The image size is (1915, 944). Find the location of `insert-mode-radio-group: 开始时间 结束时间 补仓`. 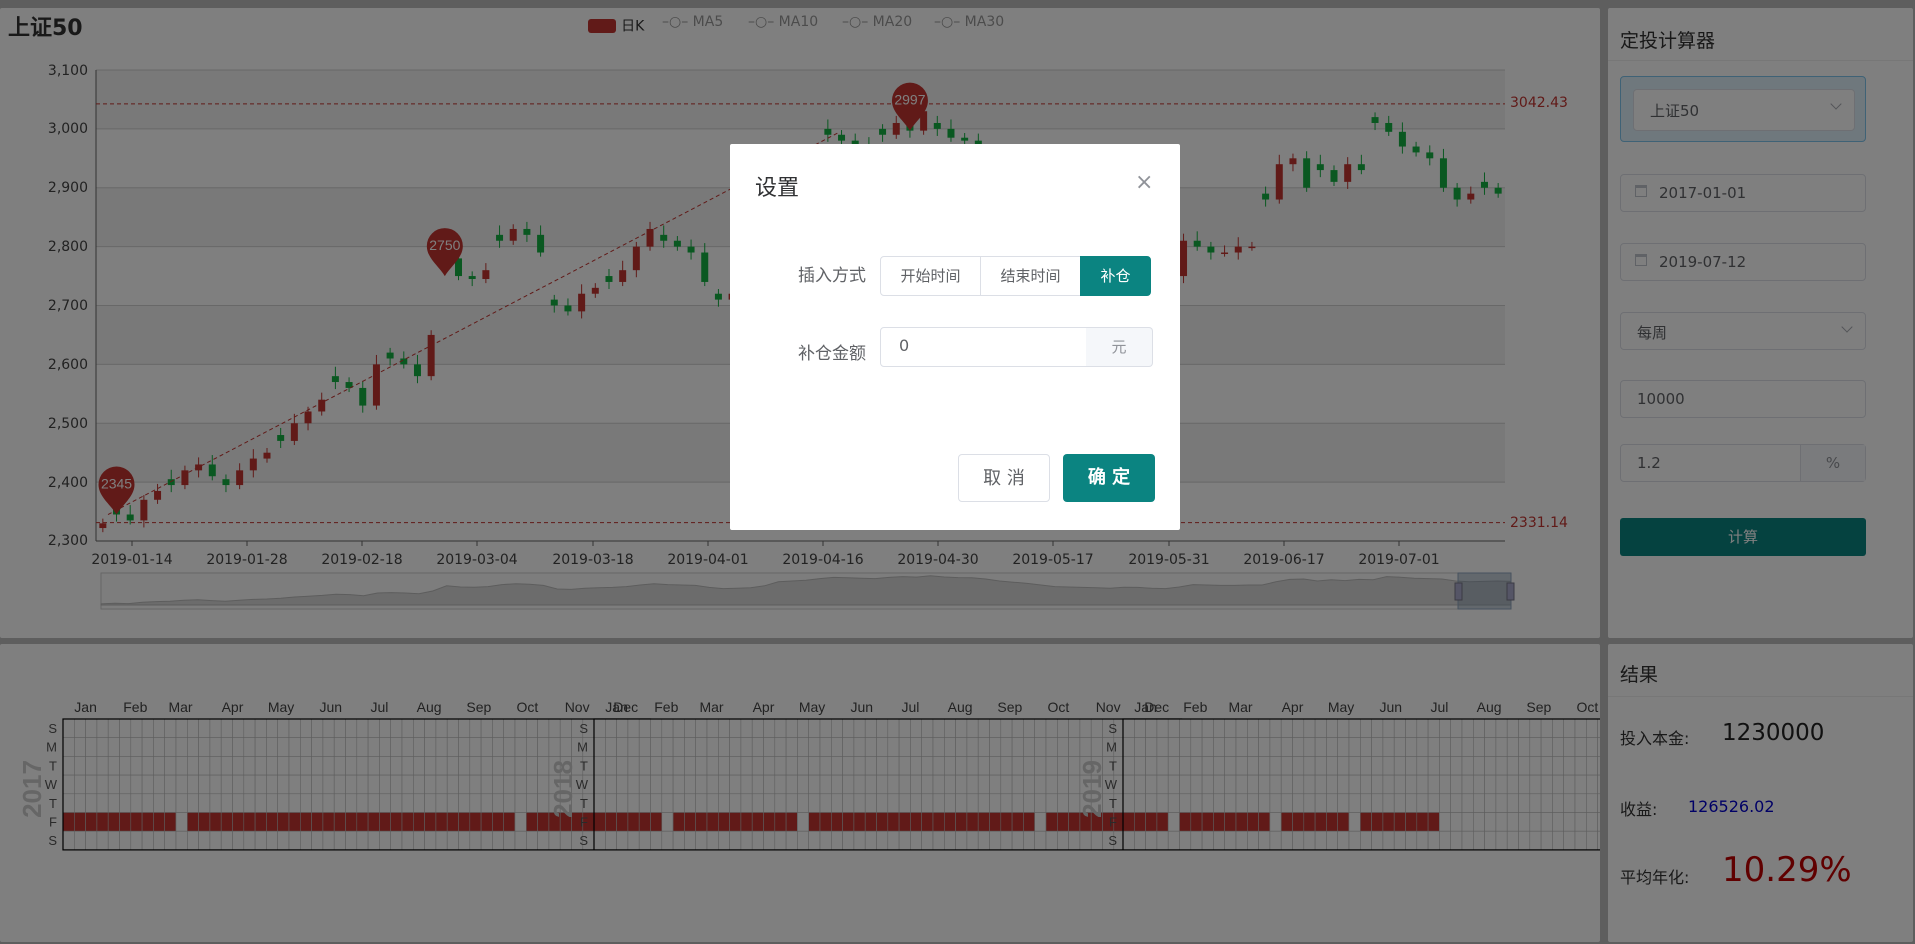

insert-mode-radio-group: 开始时间 结束时间 补仓 is located at coordinates (1015, 276).